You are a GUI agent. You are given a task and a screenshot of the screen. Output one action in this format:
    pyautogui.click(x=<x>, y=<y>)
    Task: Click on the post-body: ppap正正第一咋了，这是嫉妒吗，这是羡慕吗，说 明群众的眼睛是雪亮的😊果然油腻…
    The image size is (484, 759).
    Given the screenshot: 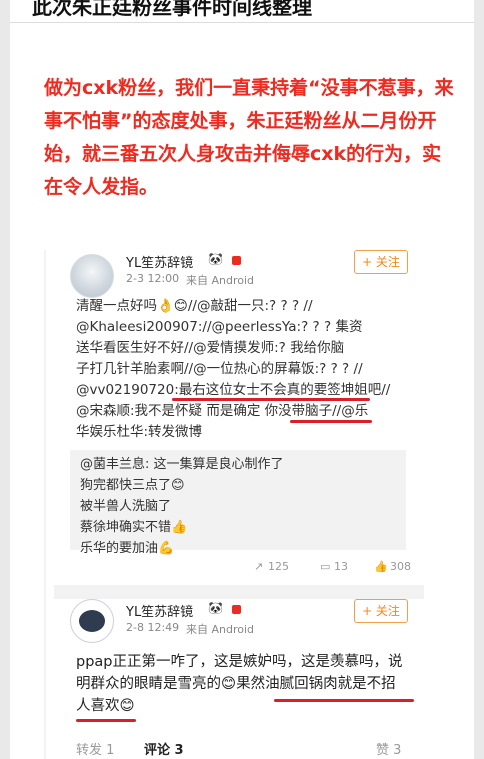 What is the action you would take?
    pyautogui.click(x=246, y=684)
    